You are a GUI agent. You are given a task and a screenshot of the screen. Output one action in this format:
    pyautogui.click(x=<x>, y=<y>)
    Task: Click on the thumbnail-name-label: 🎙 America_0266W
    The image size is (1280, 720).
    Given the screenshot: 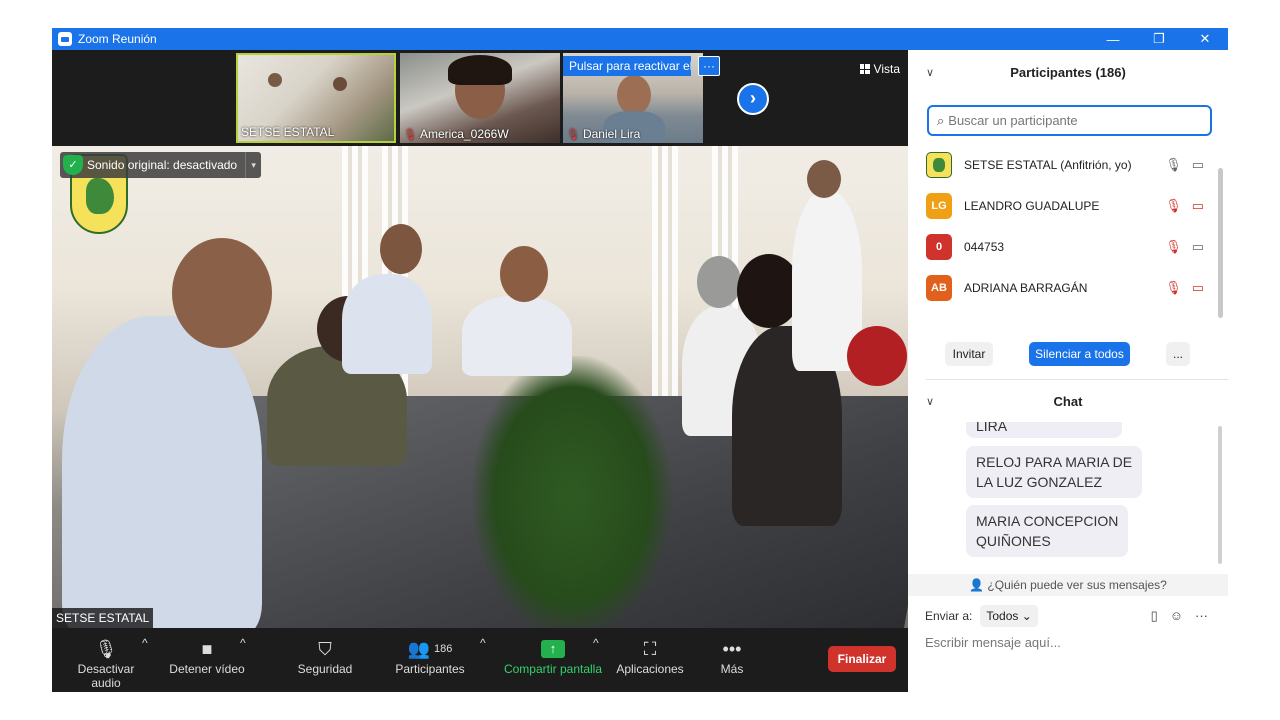 What is the action you would take?
    pyautogui.click(x=456, y=134)
    